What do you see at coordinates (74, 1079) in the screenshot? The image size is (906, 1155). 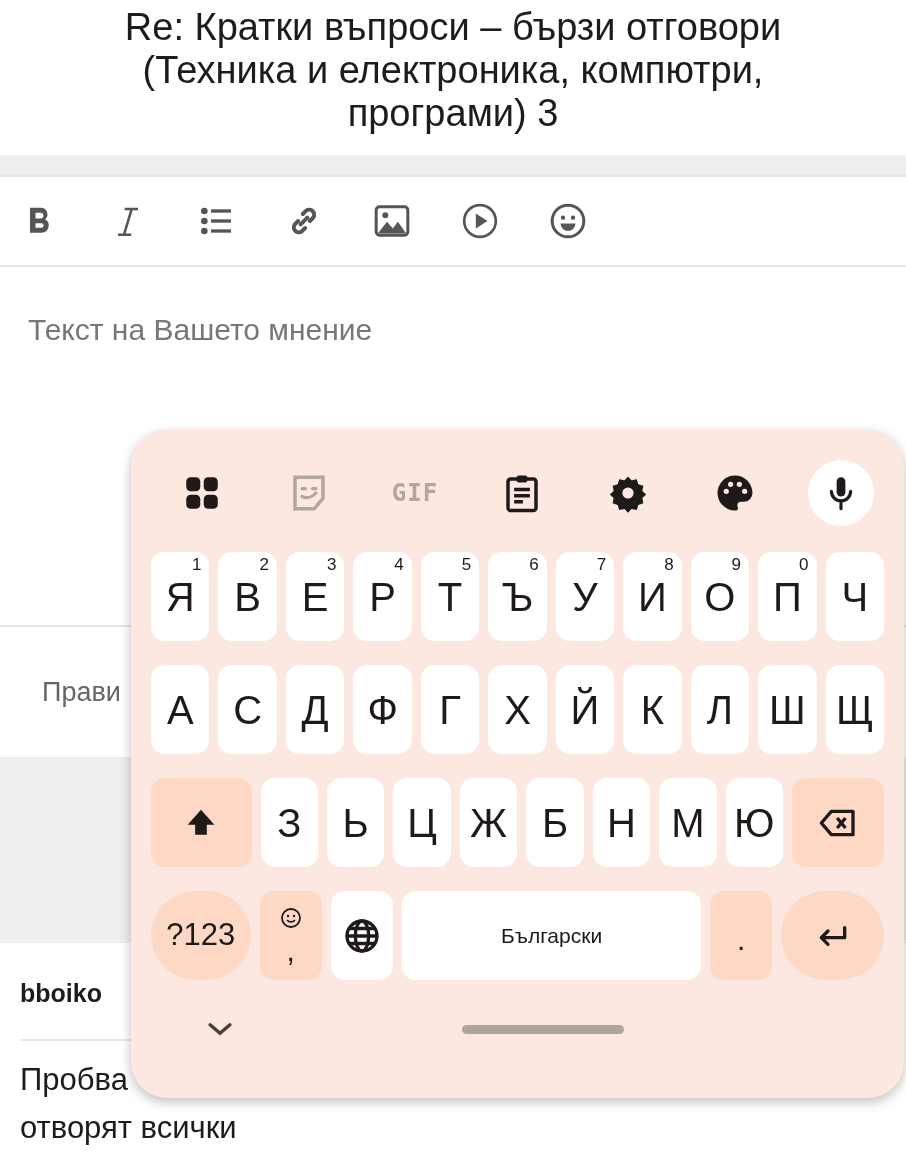 I see `post-text: Пробва` at bounding box center [74, 1079].